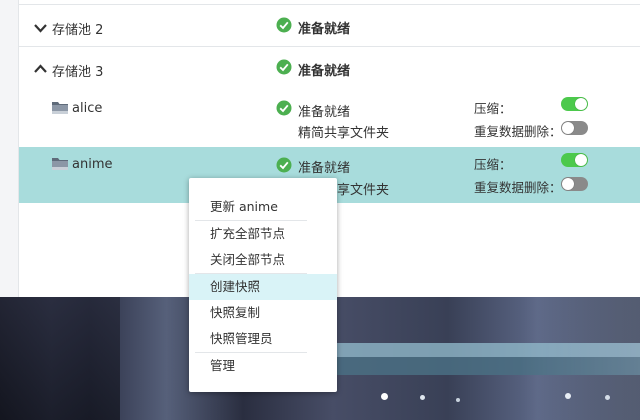  What do you see at coordinates (60, 358) in the screenshot?
I see `wallpaper-shadow-left` at bounding box center [60, 358].